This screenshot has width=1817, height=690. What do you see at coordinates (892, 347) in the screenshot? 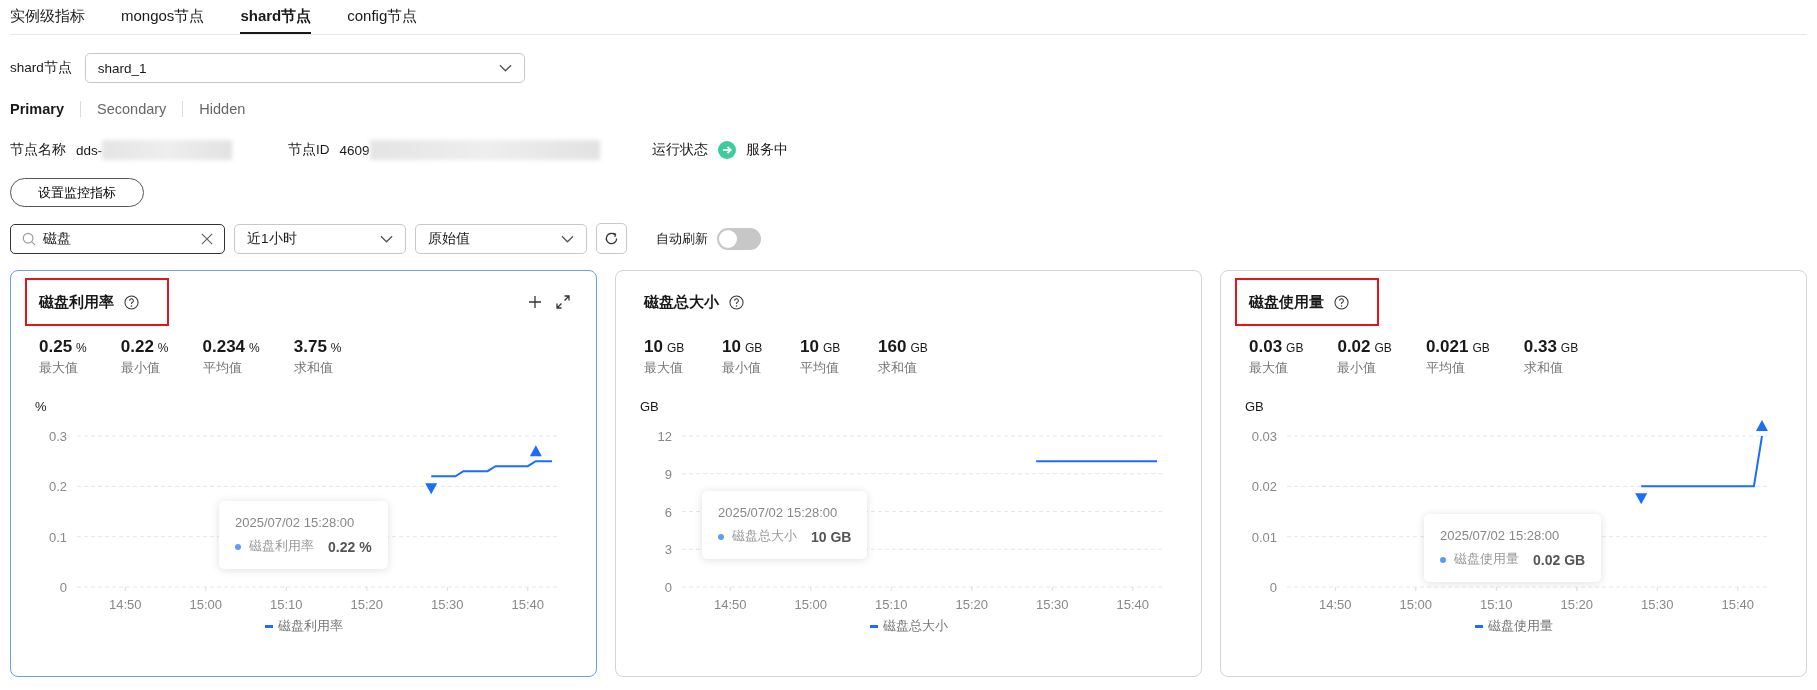
I see `stat-value: 160` at bounding box center [892, 347].